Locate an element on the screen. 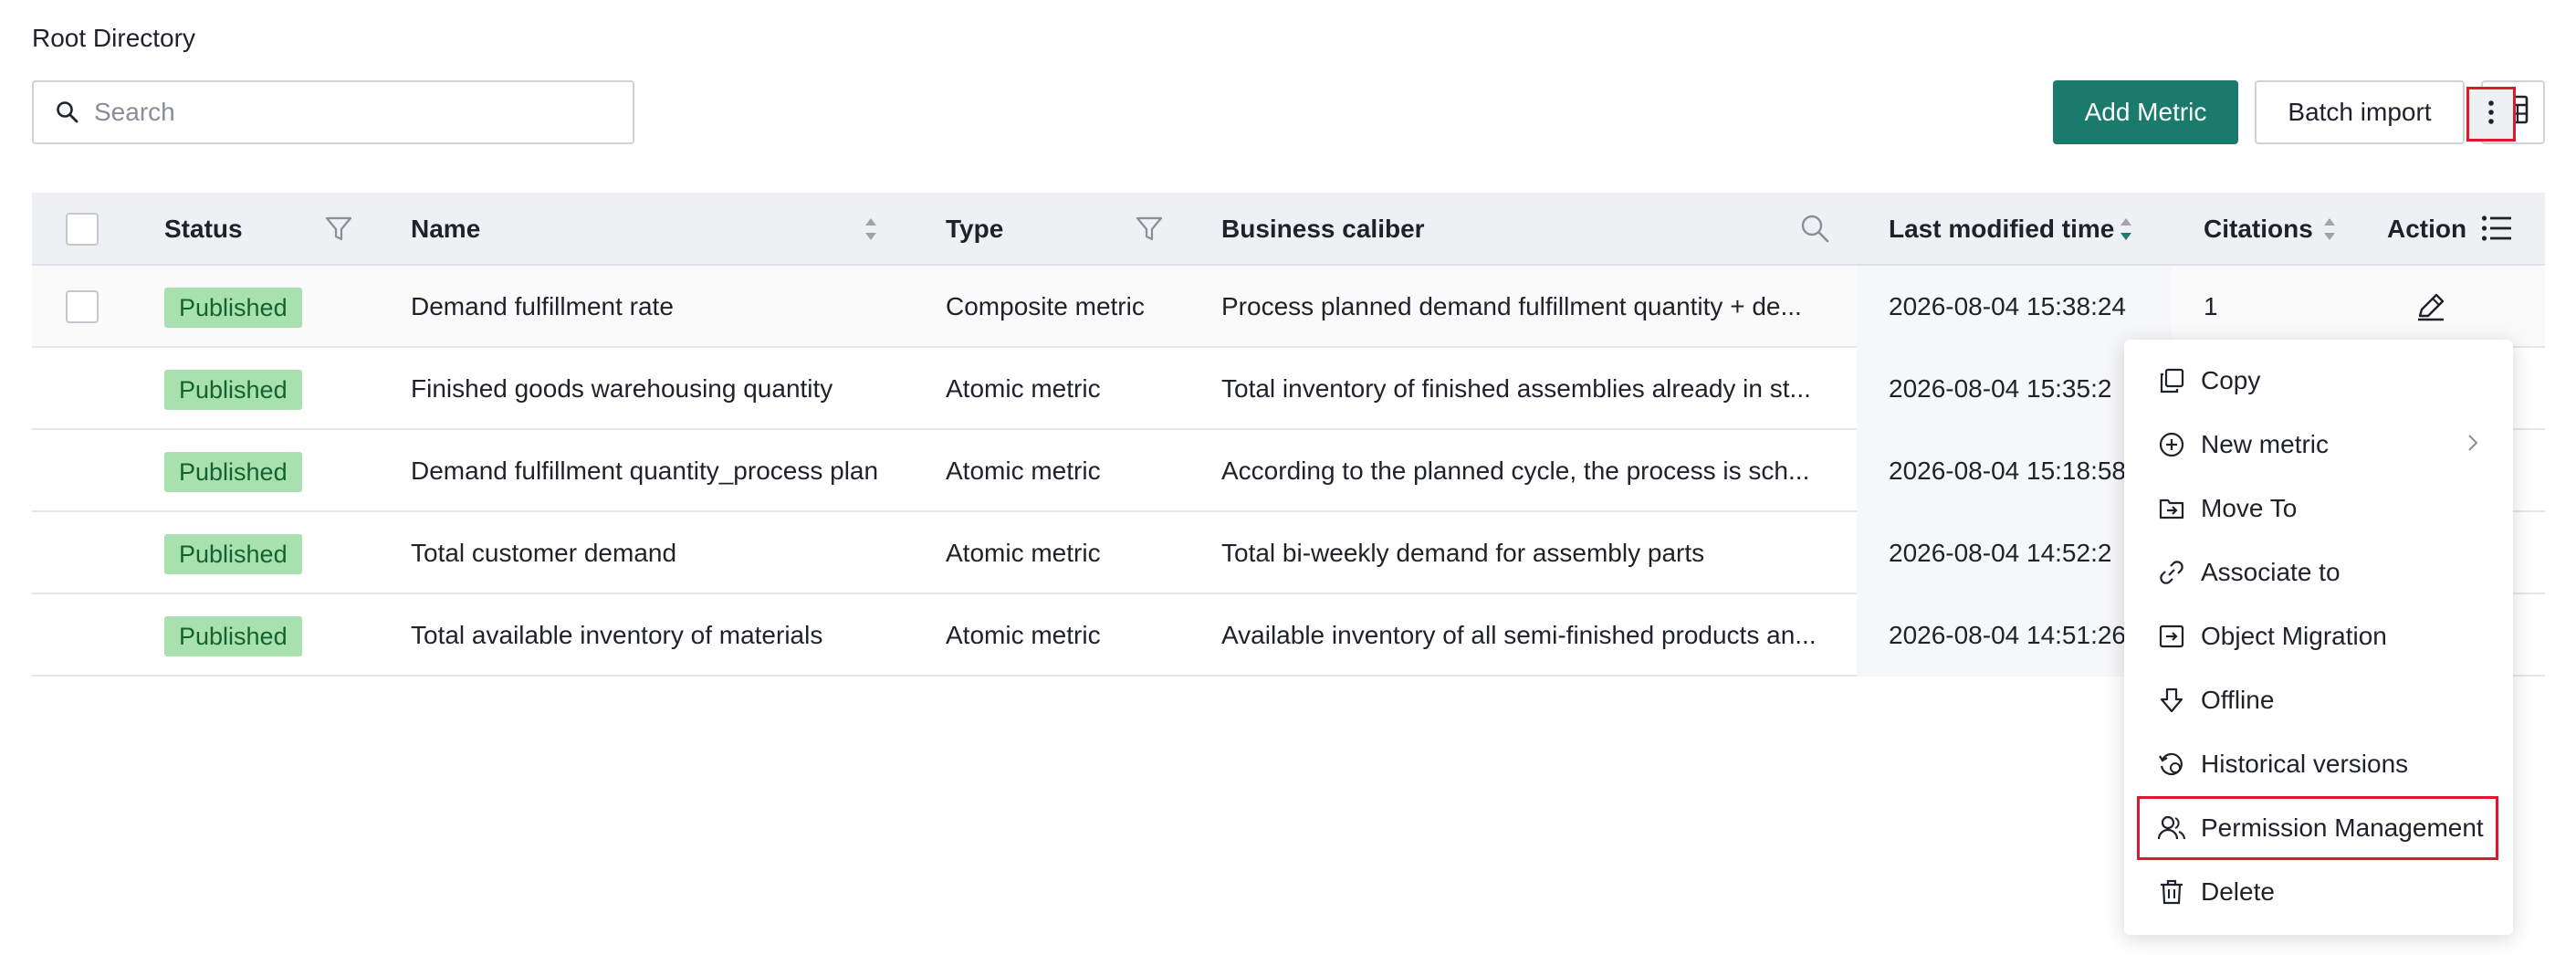  breadcrumb: Root Directory is located at coordinates (113, 38).